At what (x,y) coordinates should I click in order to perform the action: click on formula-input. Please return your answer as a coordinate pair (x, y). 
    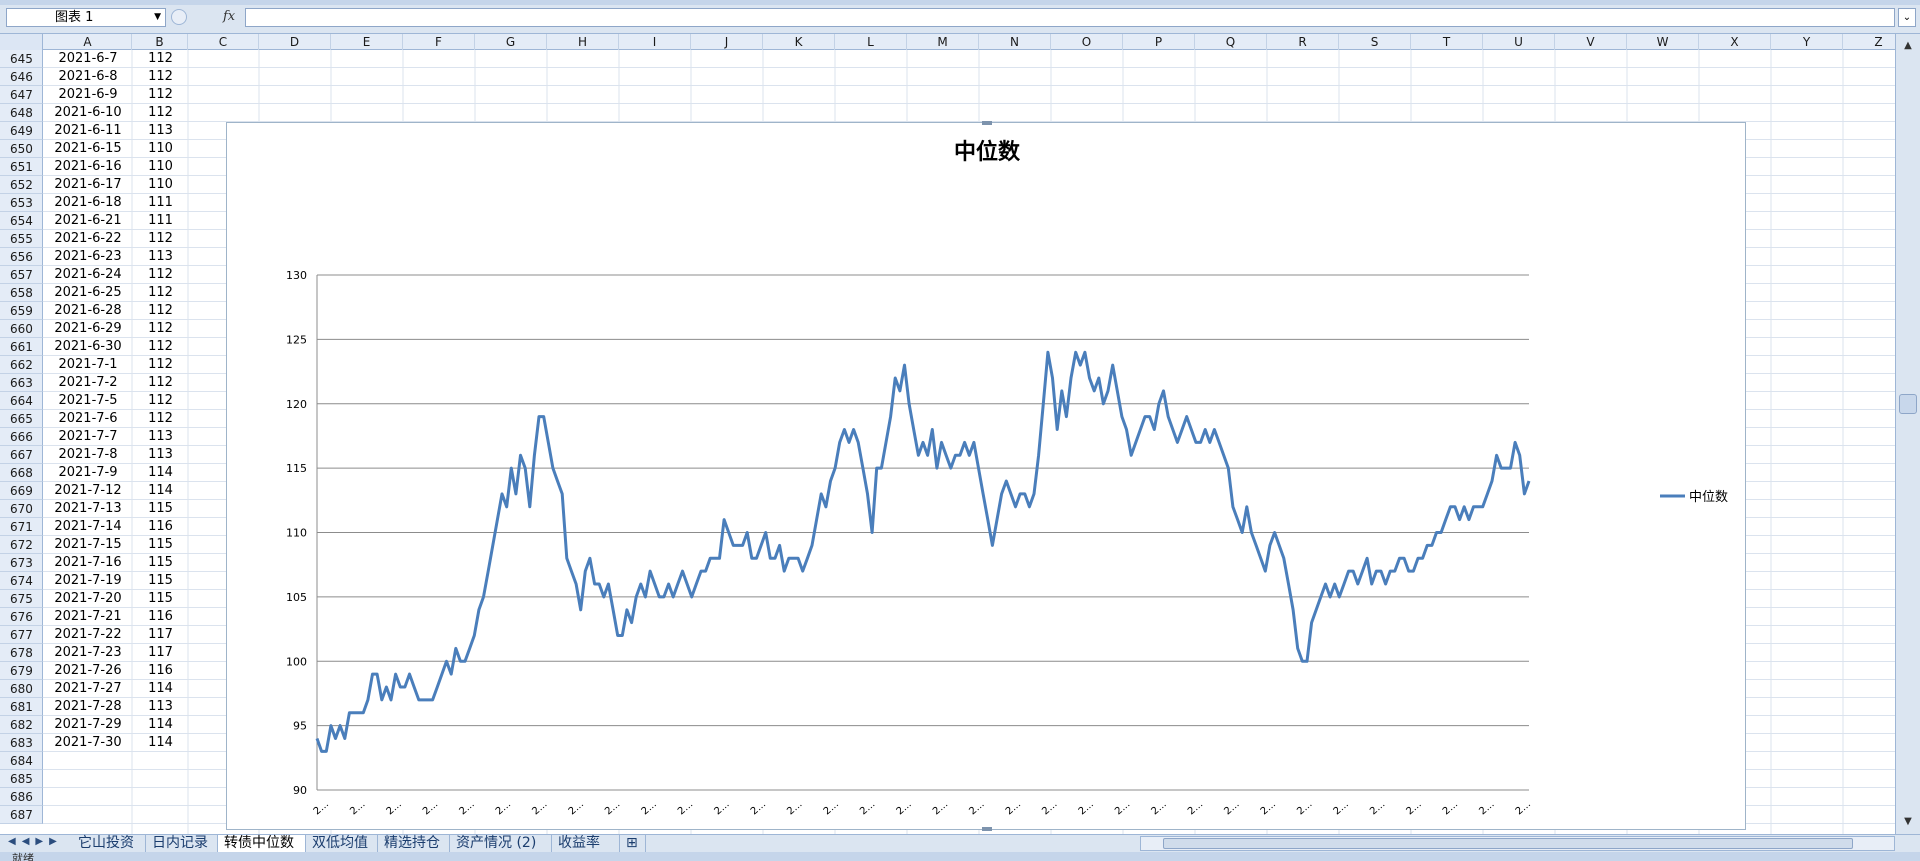
    Looking at the image, I should click on (1070, 17).